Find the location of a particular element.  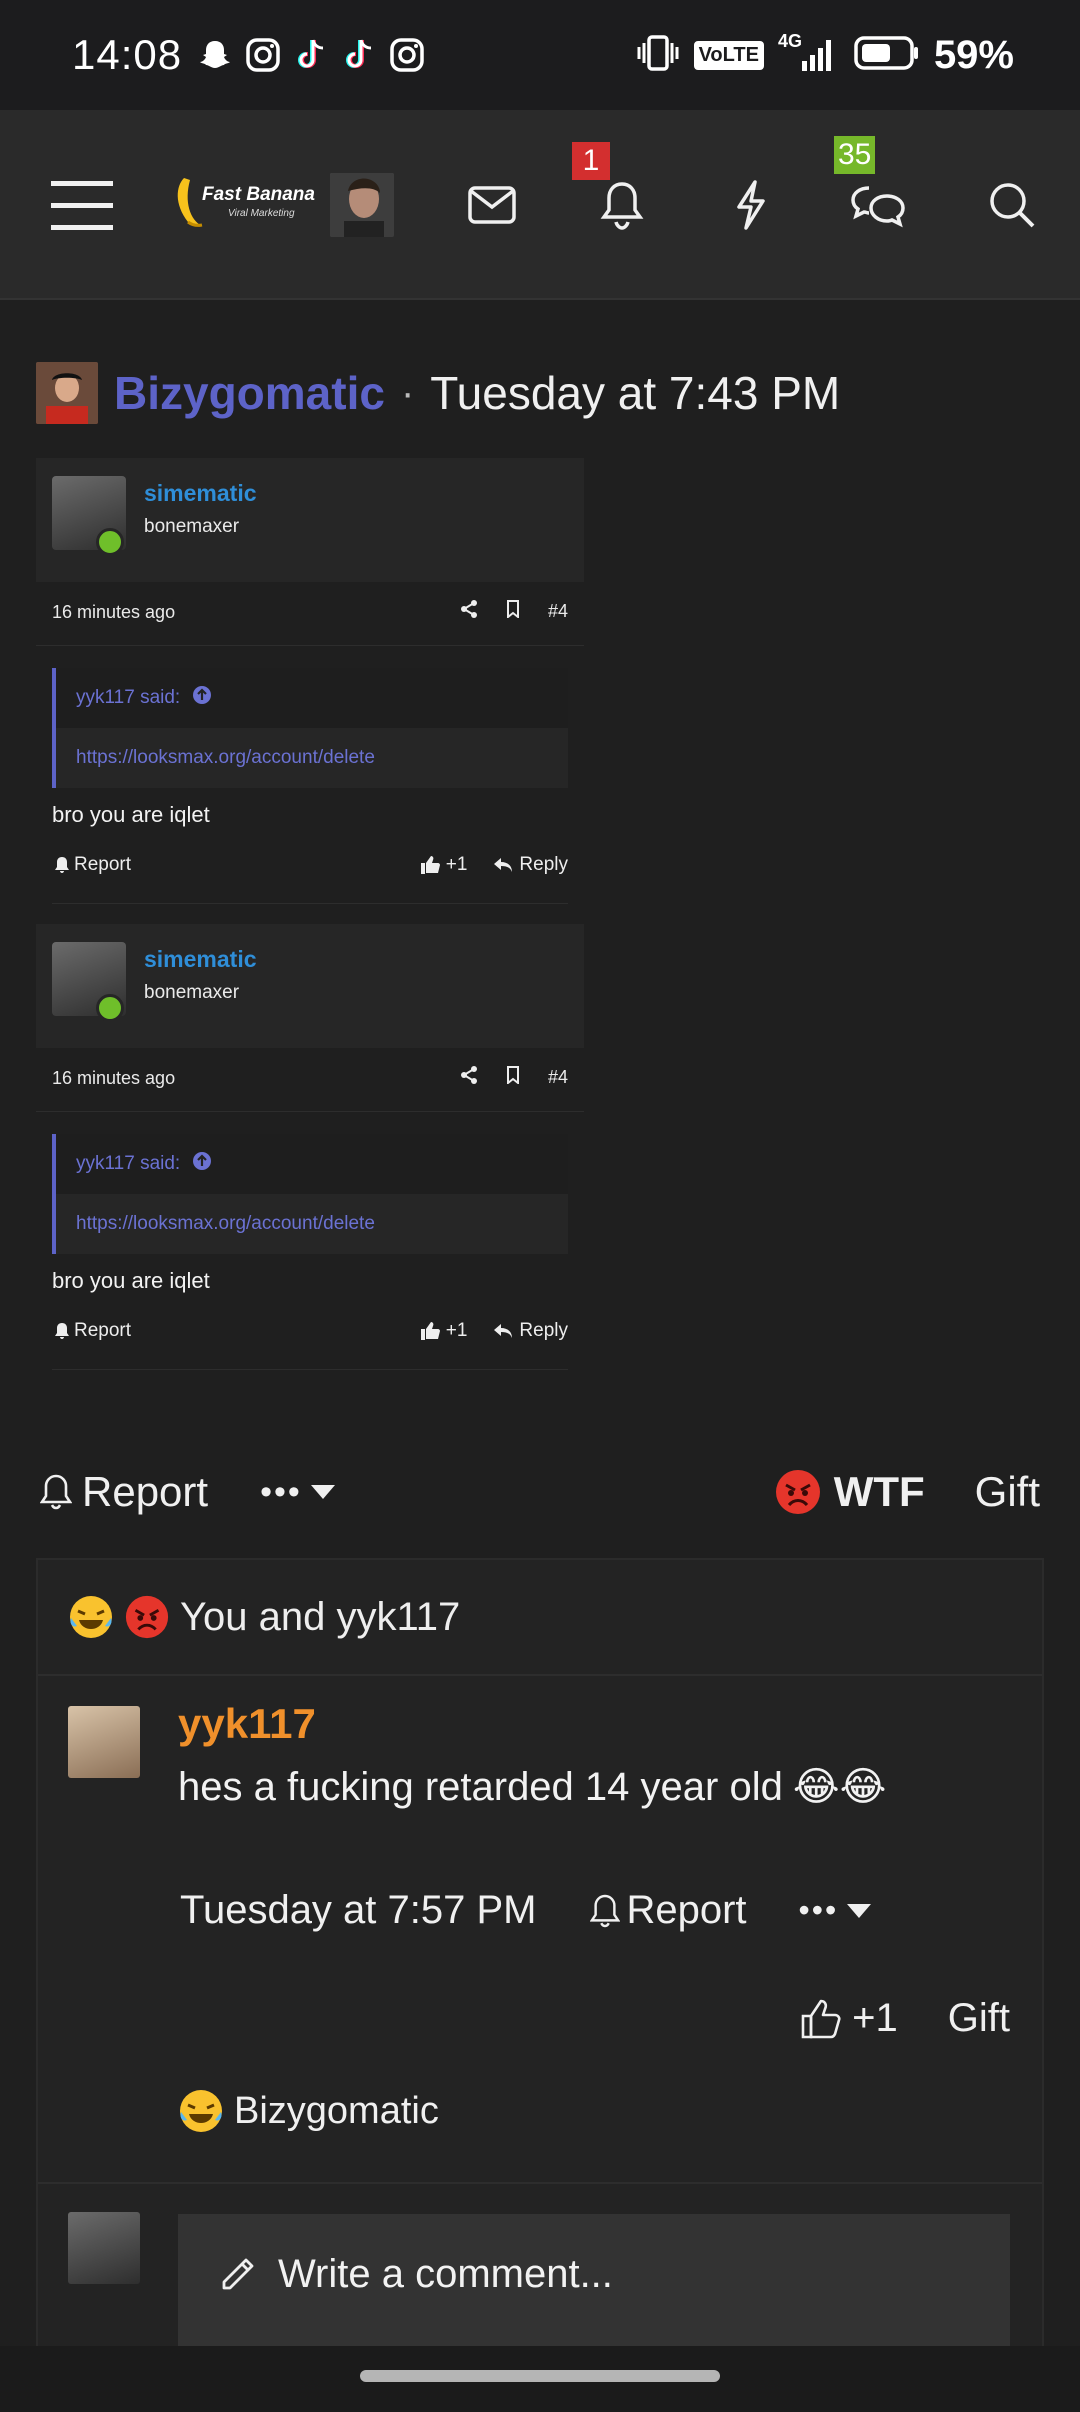

comment-reaction: Bizygomatic is located at coordinates (308, 2111).